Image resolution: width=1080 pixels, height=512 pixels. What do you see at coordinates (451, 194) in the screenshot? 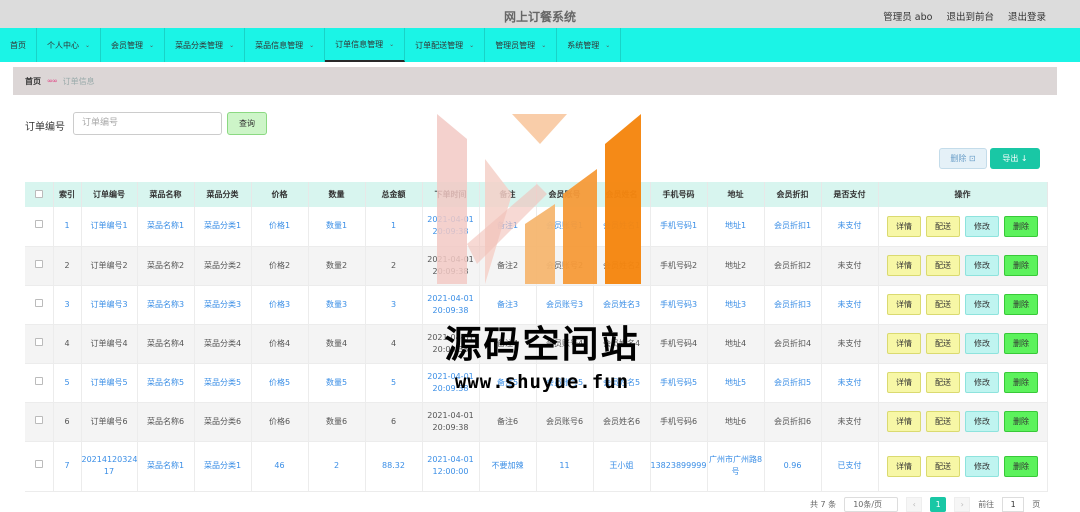
I see `column-header: 下单时间` at bounding box center [451, 194].